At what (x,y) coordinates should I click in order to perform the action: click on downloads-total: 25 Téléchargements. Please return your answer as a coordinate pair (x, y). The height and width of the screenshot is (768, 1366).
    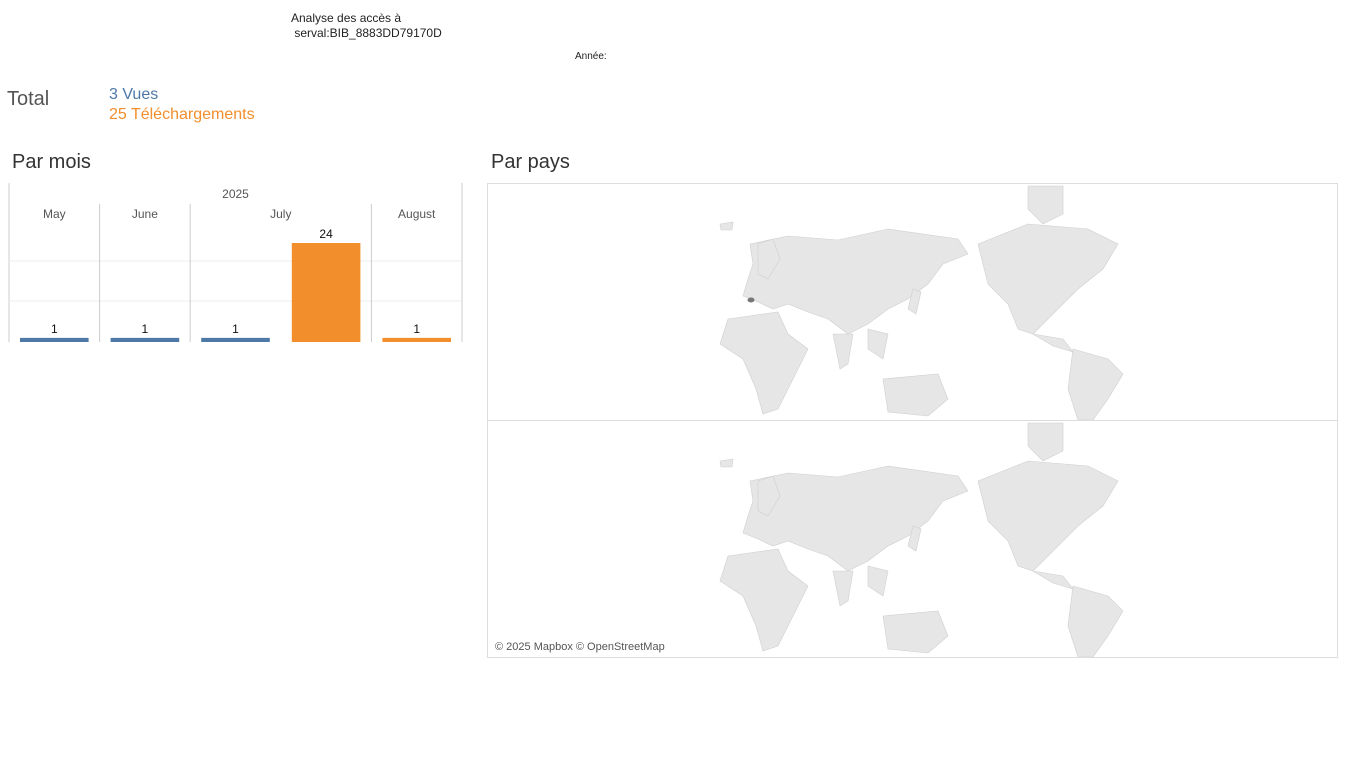
    Looking at the image, I should click on (182, 114).